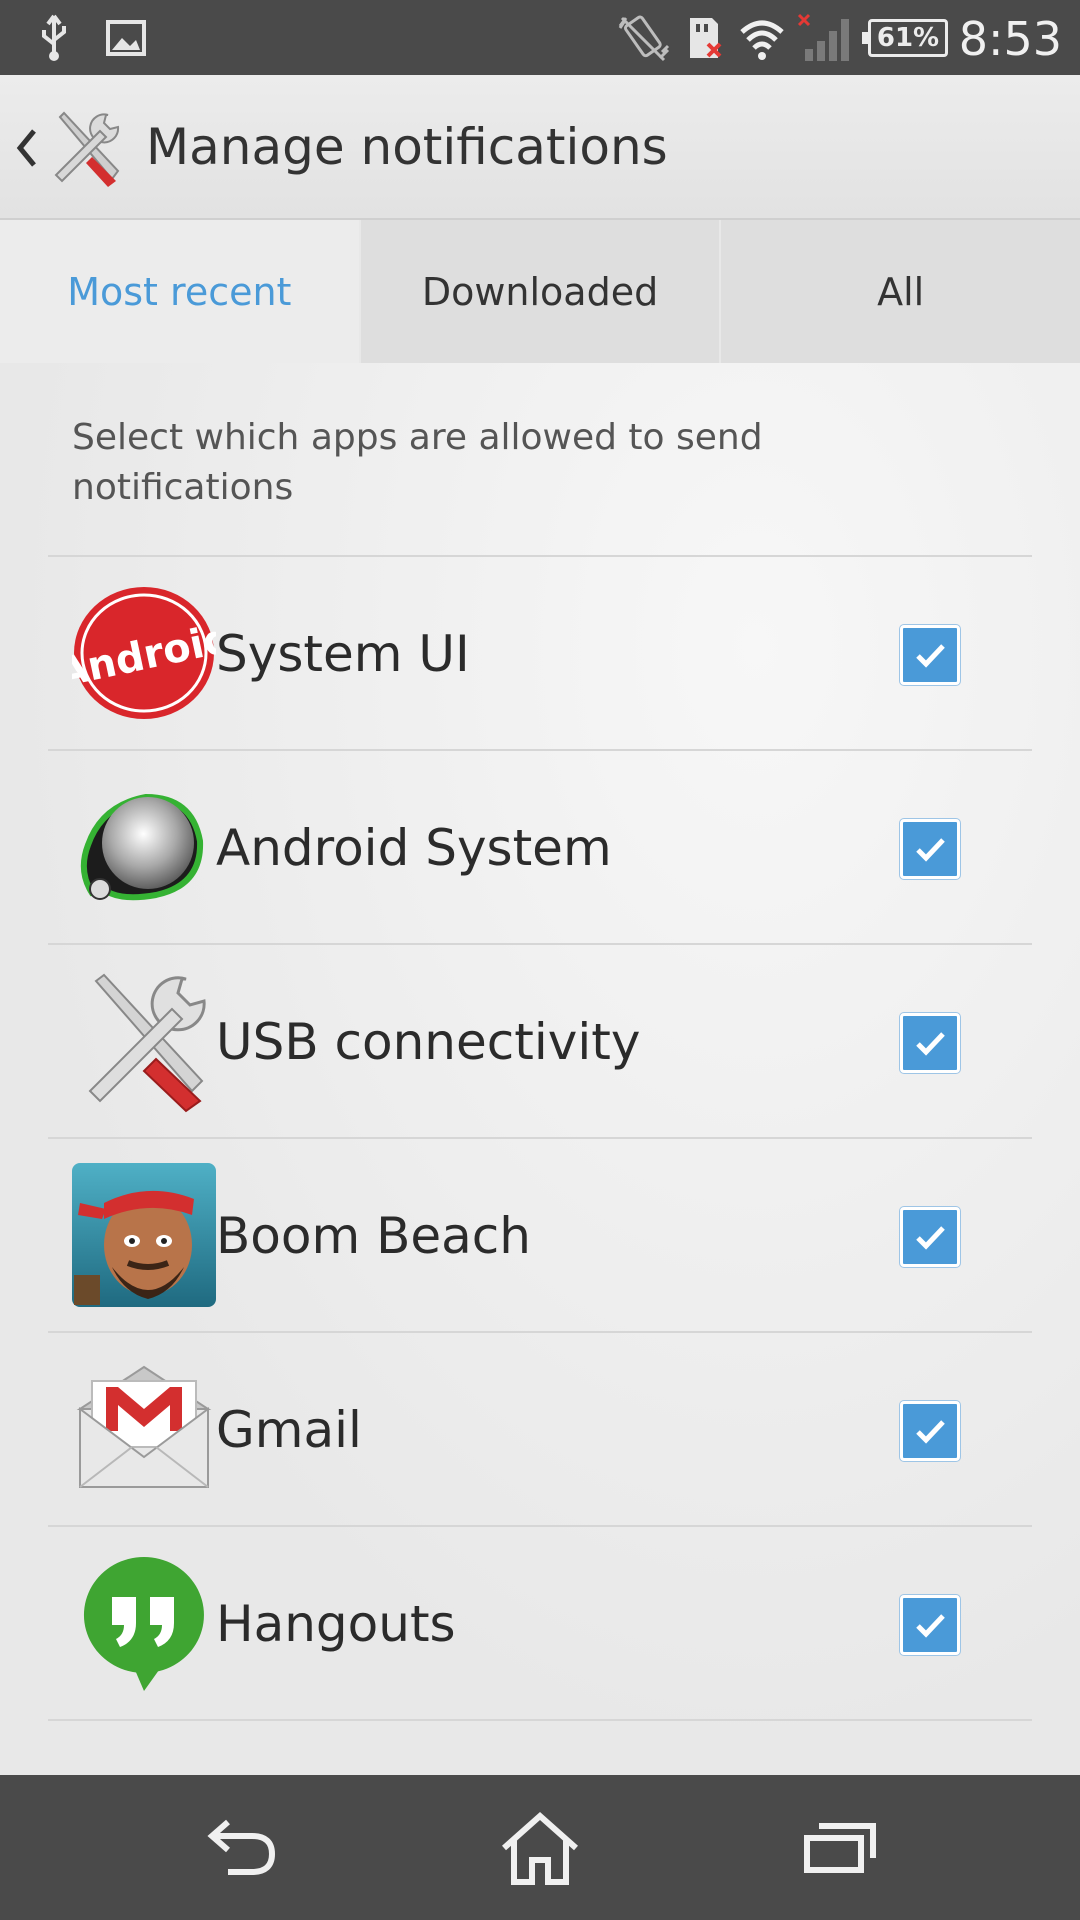  Describe the element at coordinates (126, 37) in the screenshot. I see `image-icon` at that location.